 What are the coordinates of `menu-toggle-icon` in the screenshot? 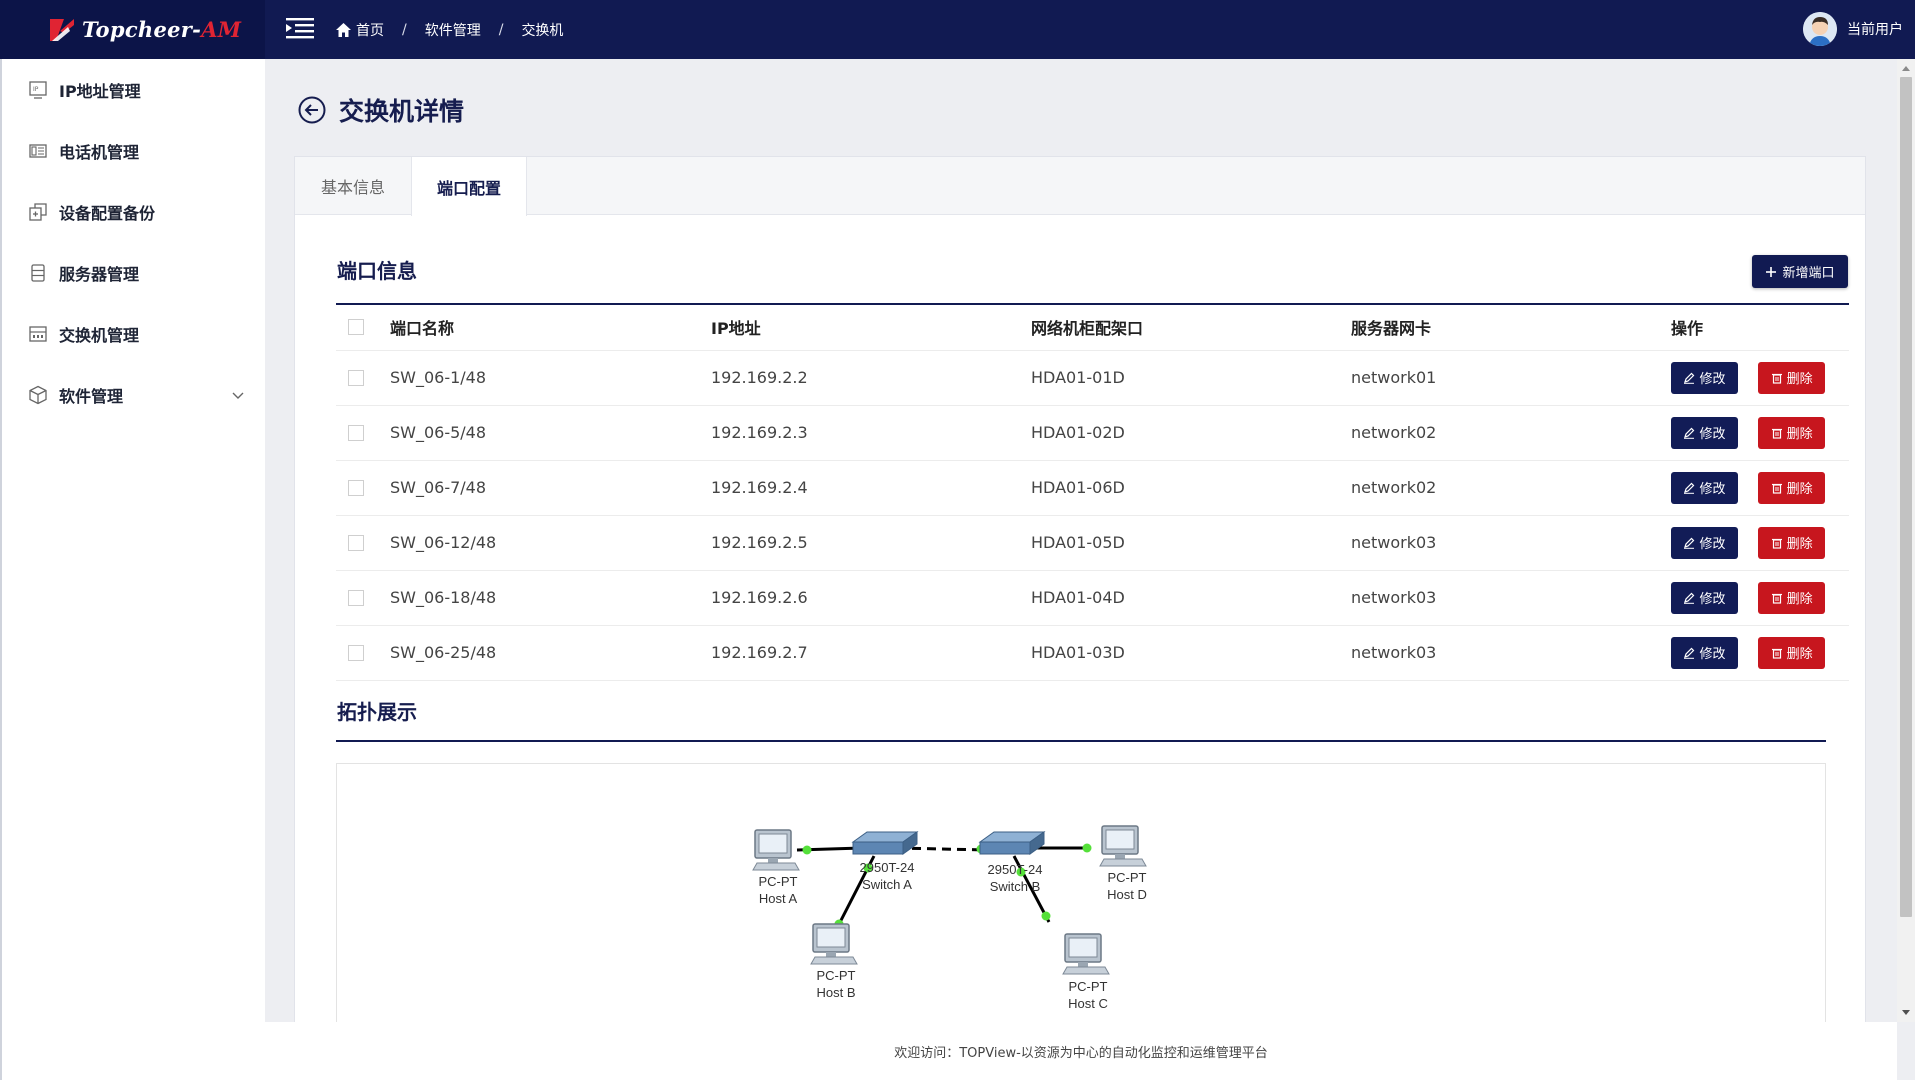 It's located at (300, 28).